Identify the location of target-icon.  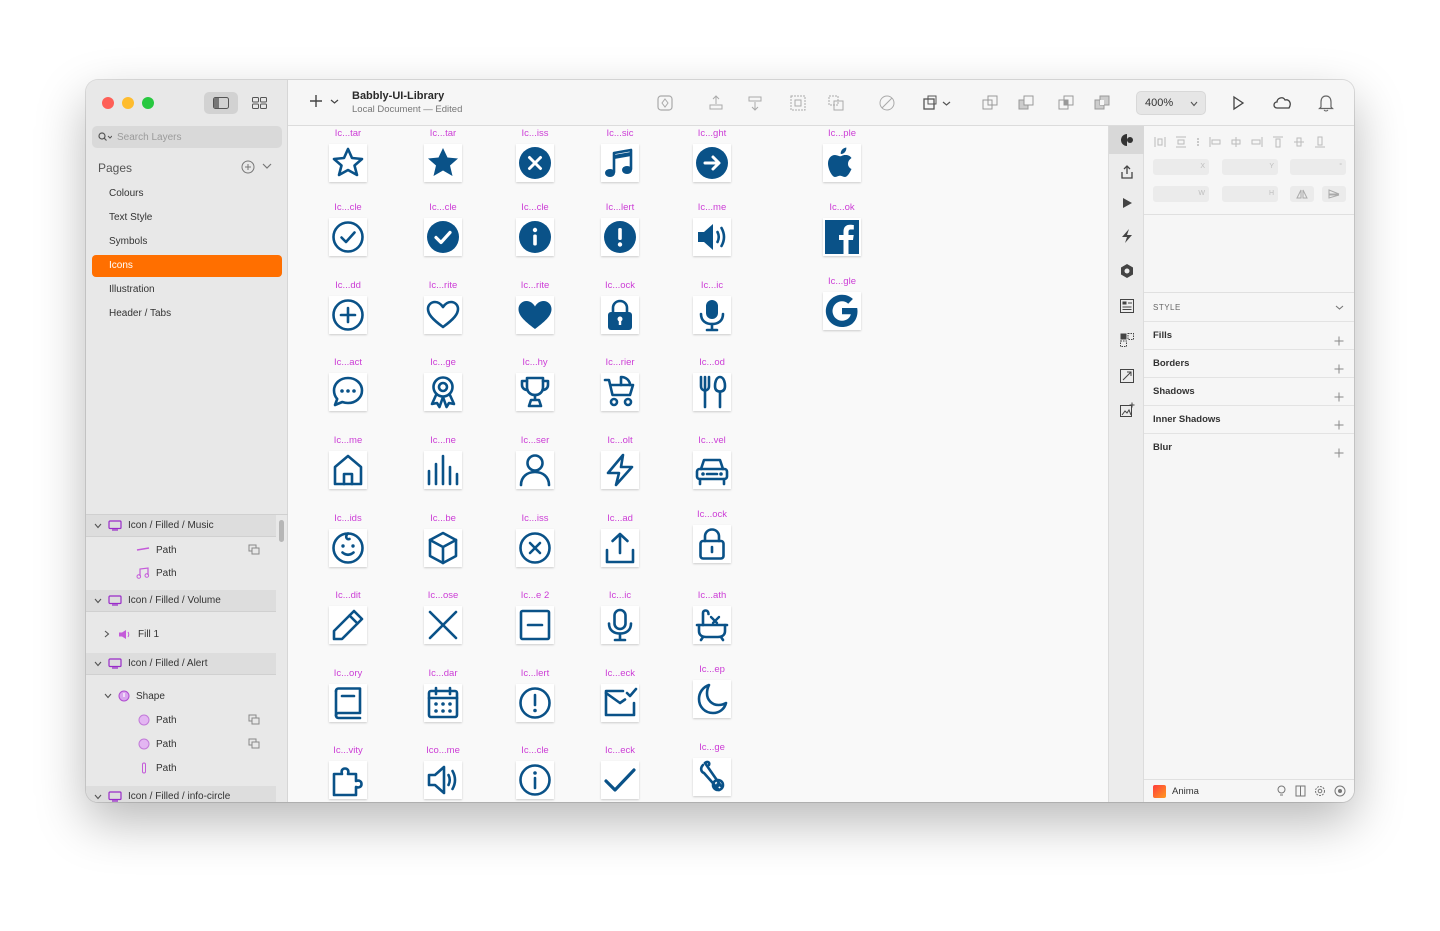
(1340, 791).